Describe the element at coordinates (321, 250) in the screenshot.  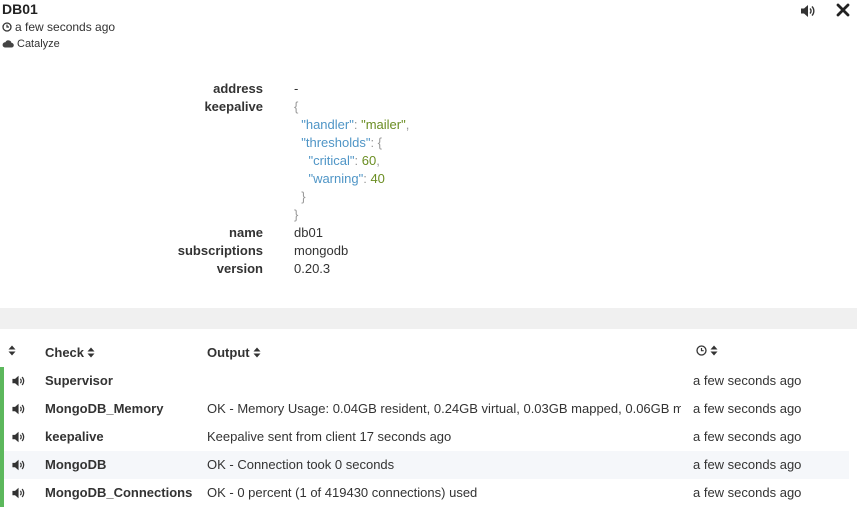
I see `subscriptions-value: mongodb` at that location.